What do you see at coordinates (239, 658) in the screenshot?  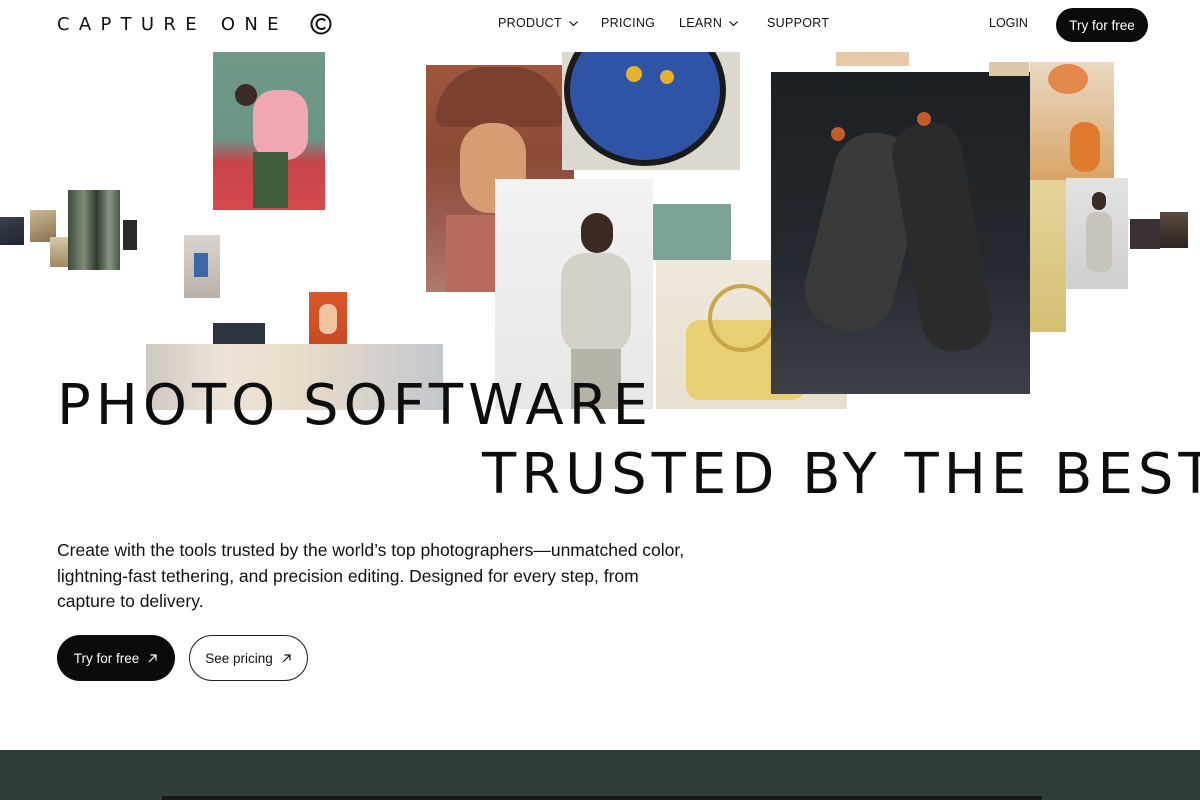 I see `button-label: See pricing` at bounding box center [239, 658].